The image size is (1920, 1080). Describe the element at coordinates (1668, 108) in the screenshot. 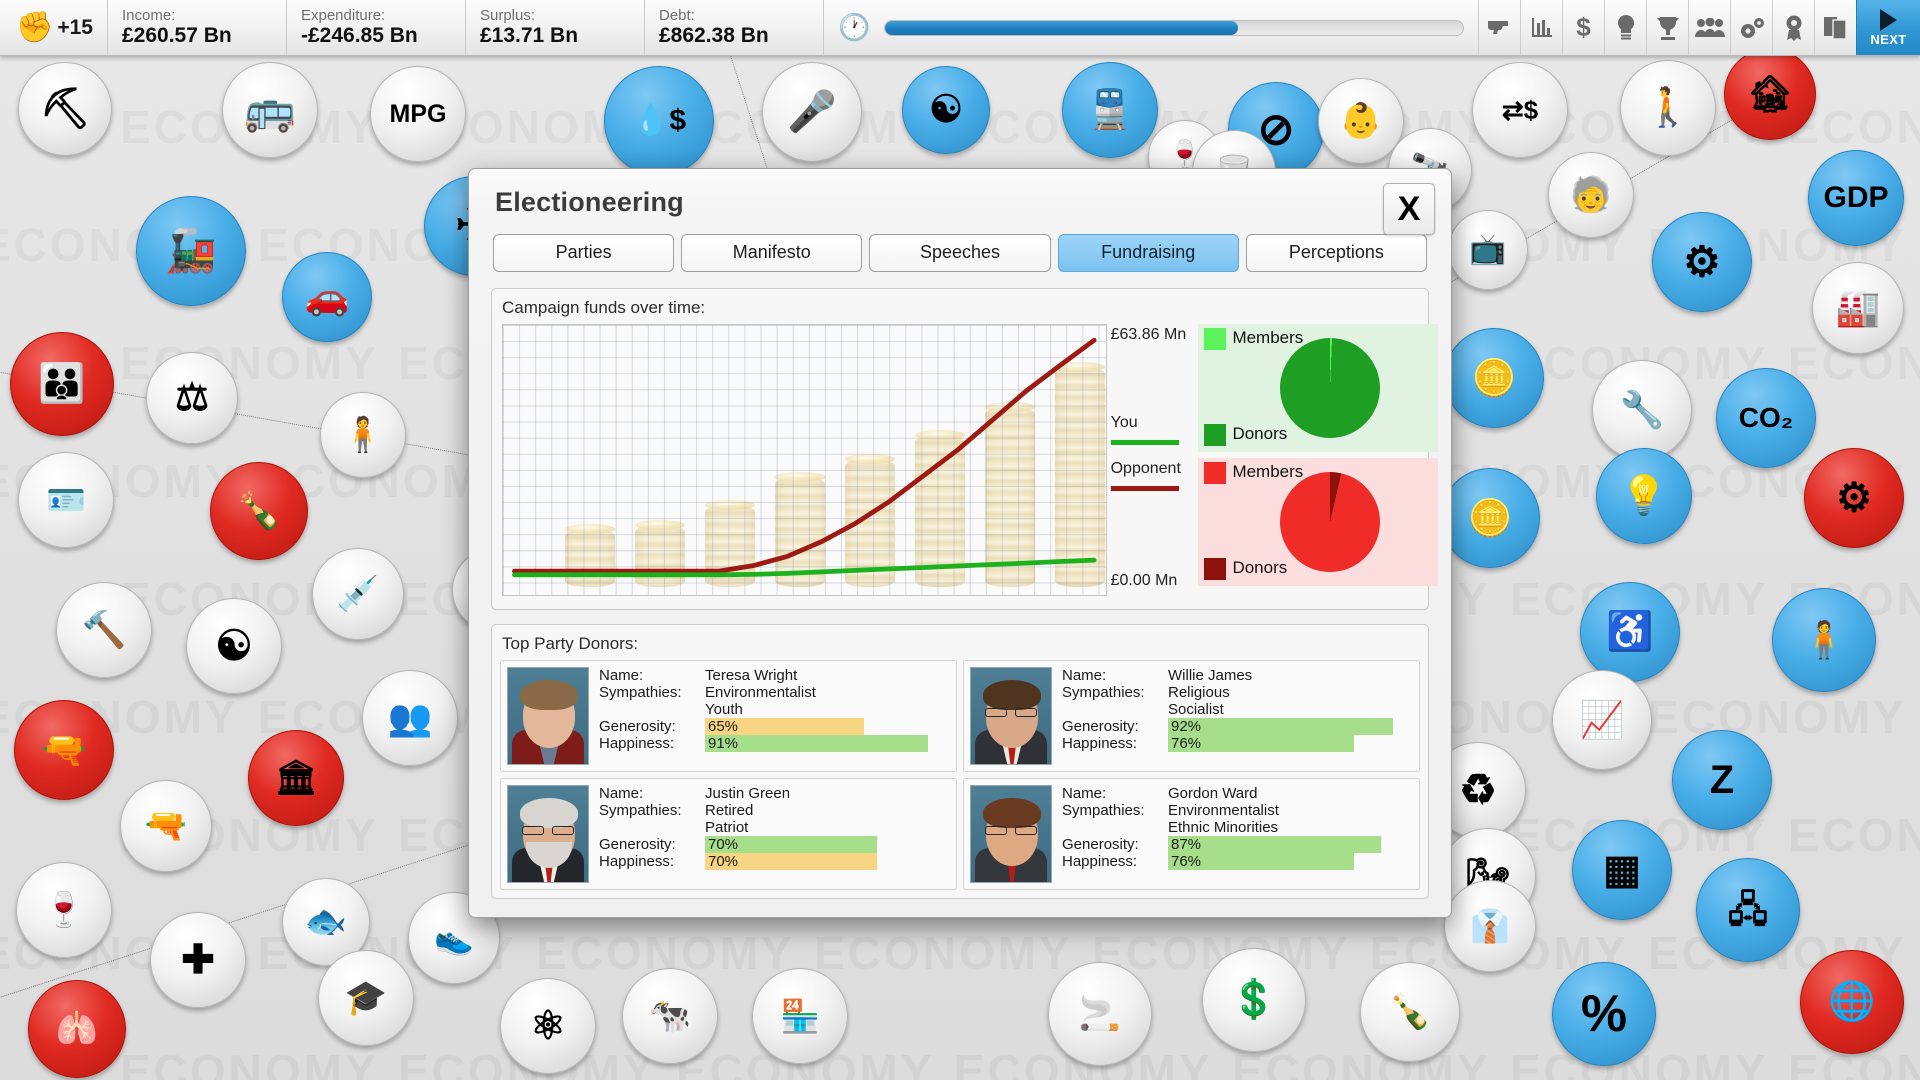

I see `policy-bubble-walking: 🚶` at that location.